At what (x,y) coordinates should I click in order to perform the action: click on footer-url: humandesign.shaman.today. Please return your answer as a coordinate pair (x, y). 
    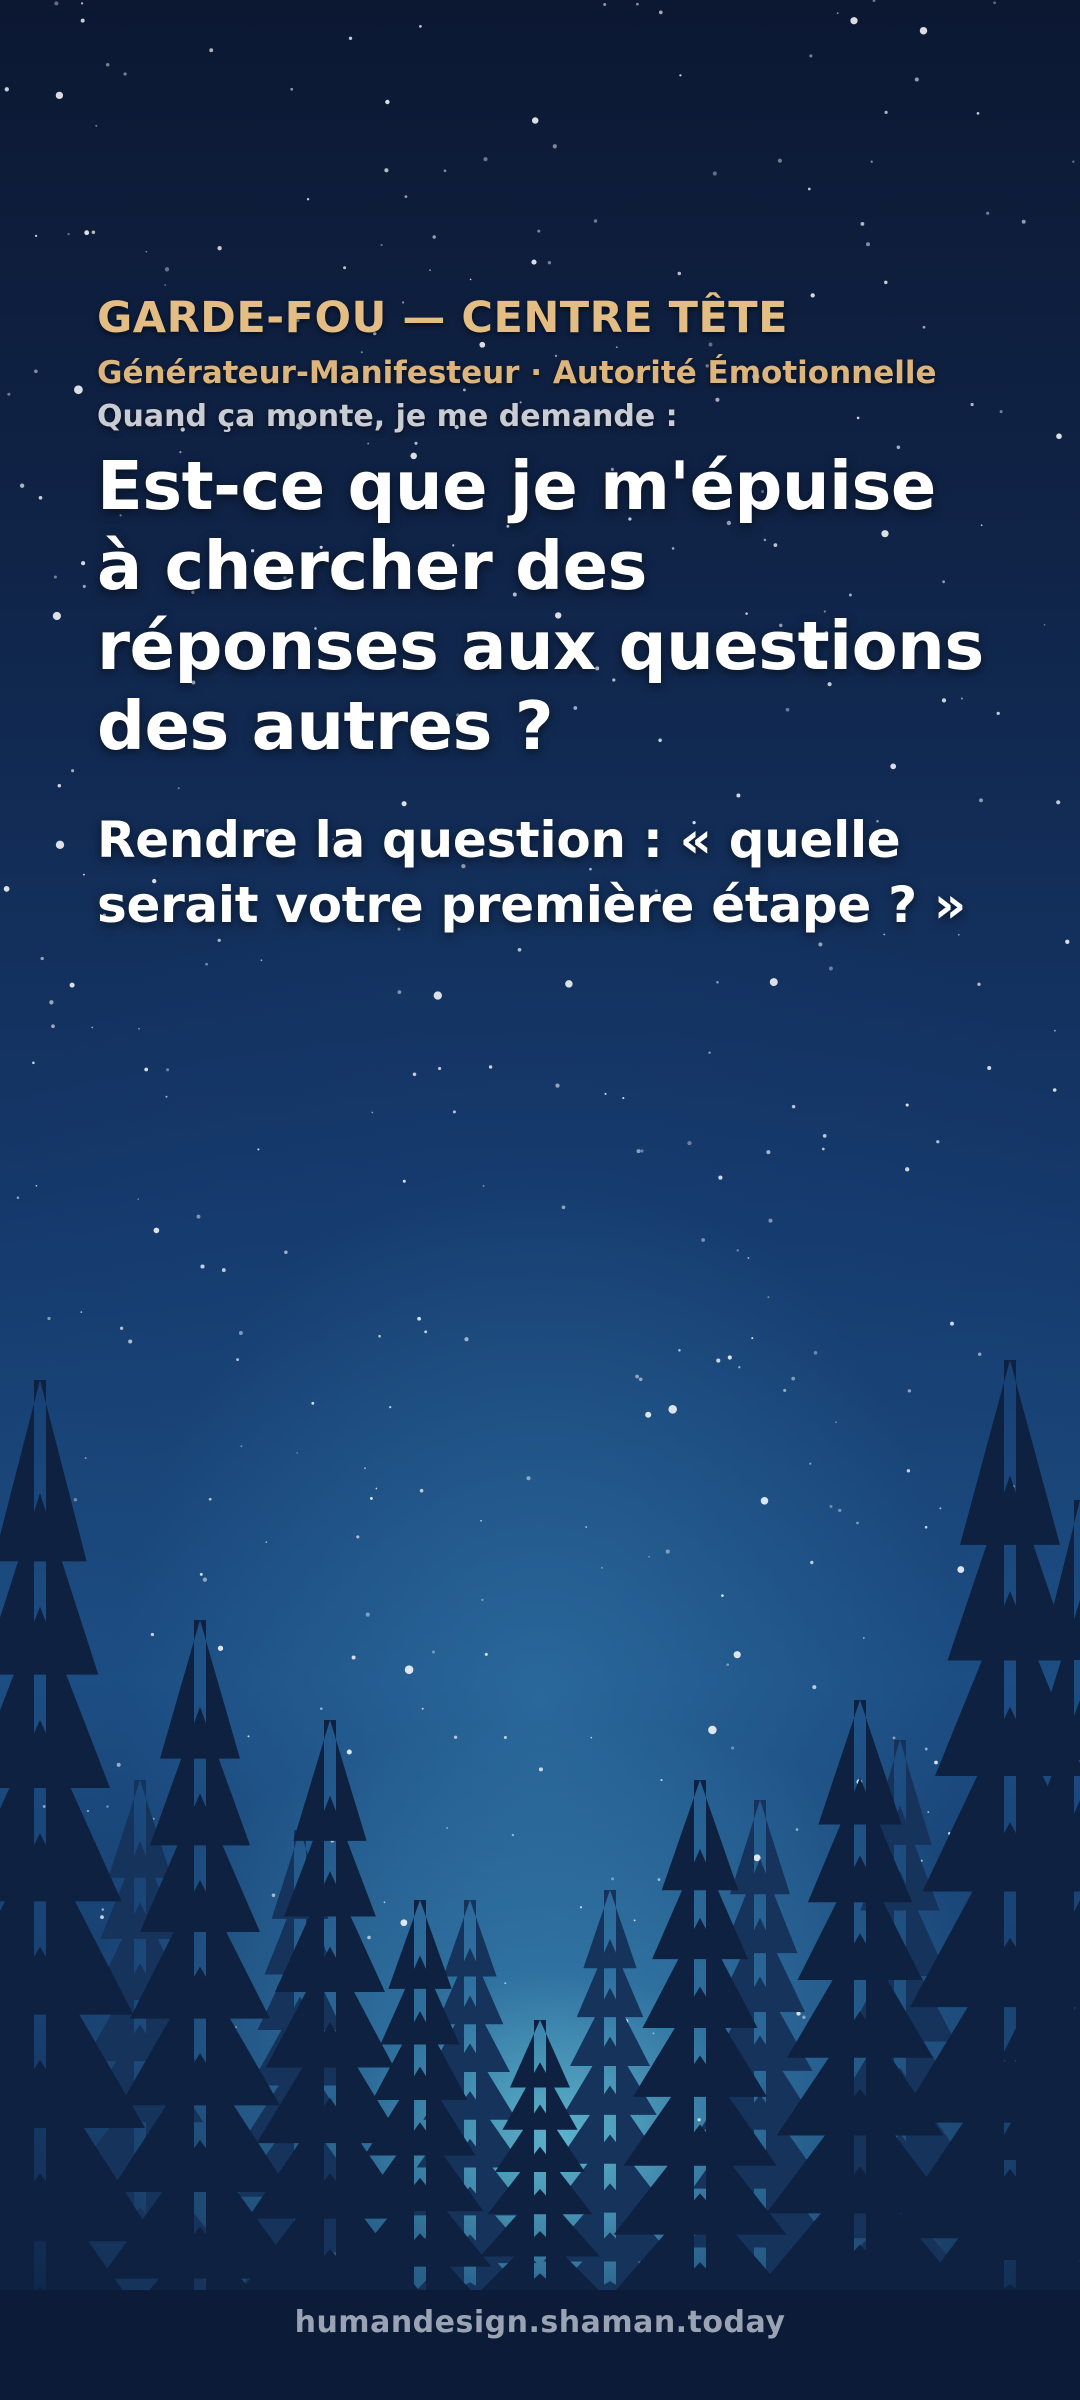
    Looking at the image, I should click on (540, 2322).